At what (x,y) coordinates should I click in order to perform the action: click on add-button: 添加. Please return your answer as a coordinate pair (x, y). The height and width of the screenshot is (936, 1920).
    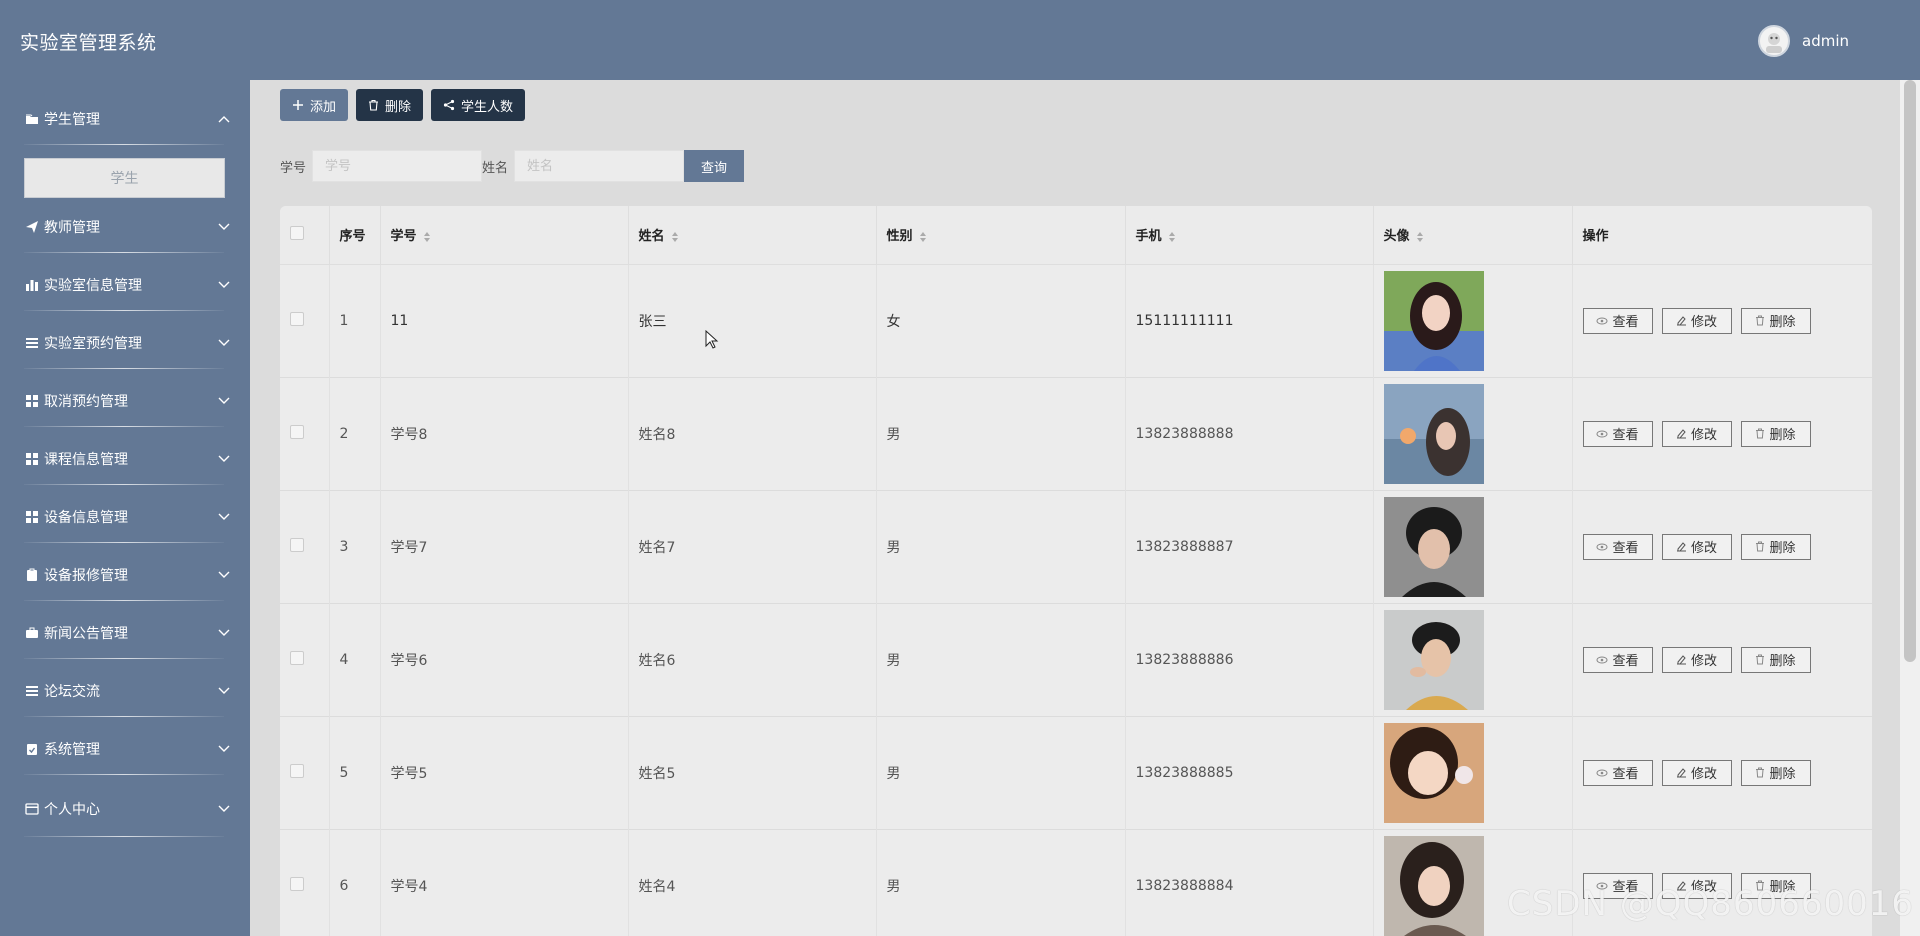
    Looking at the image, I should click on (314, 105).